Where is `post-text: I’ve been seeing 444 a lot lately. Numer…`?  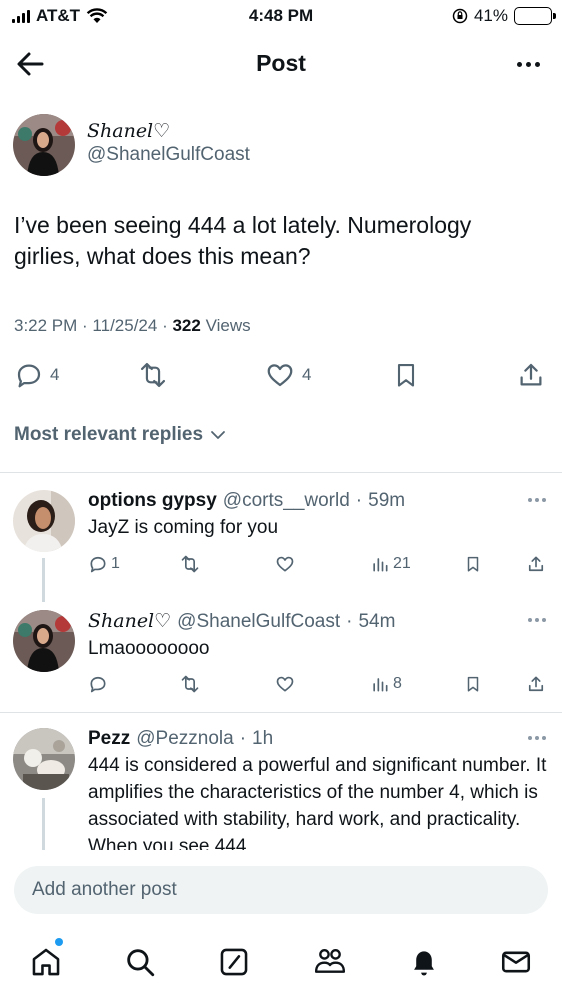
post-text: I’ve been seeing 444 a lot lately. Numer… is located at coordinates (243, 240).